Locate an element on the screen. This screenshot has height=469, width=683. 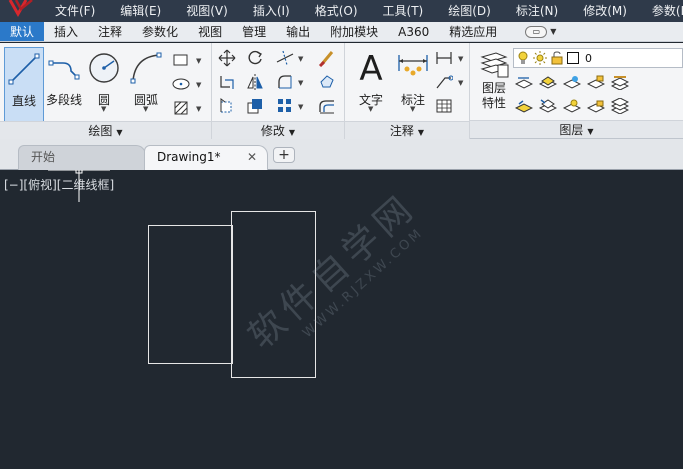
left-rectangle is located at coordinates (190, 294).